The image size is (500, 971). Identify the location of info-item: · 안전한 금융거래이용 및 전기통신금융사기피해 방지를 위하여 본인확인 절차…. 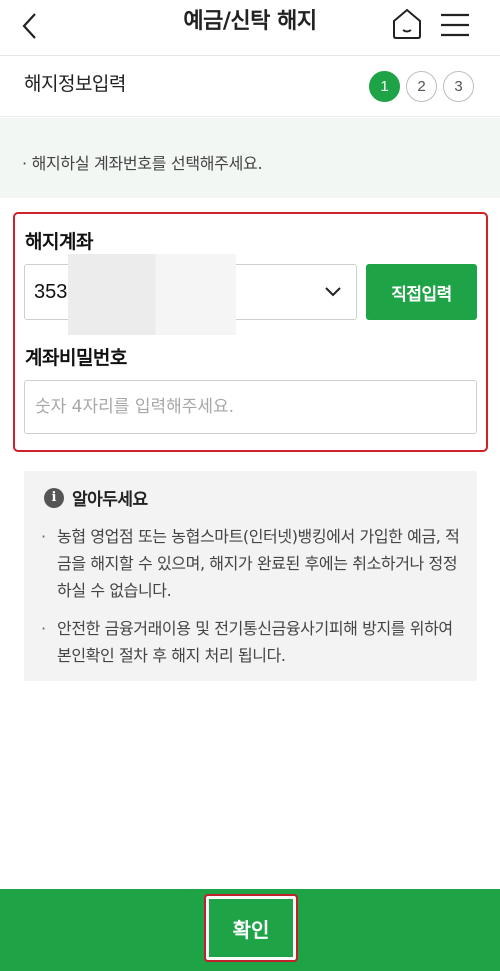
(247, 642).